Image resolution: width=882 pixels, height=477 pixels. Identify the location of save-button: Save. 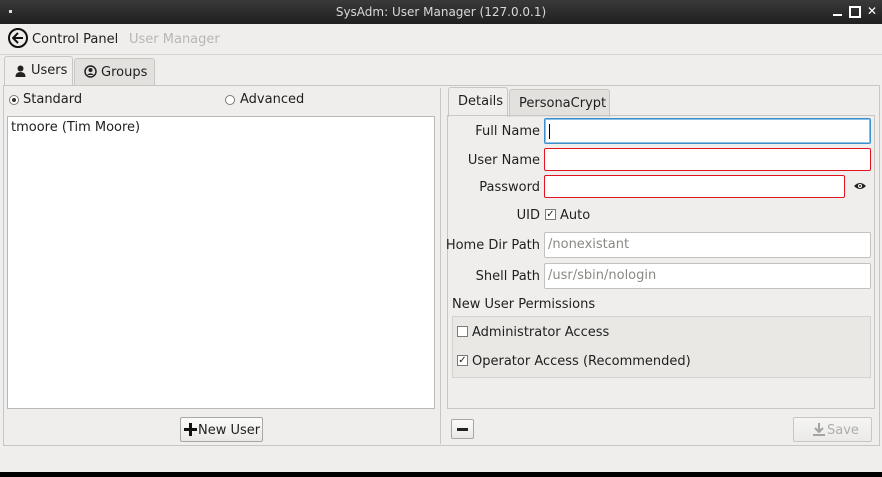
(832, 429).